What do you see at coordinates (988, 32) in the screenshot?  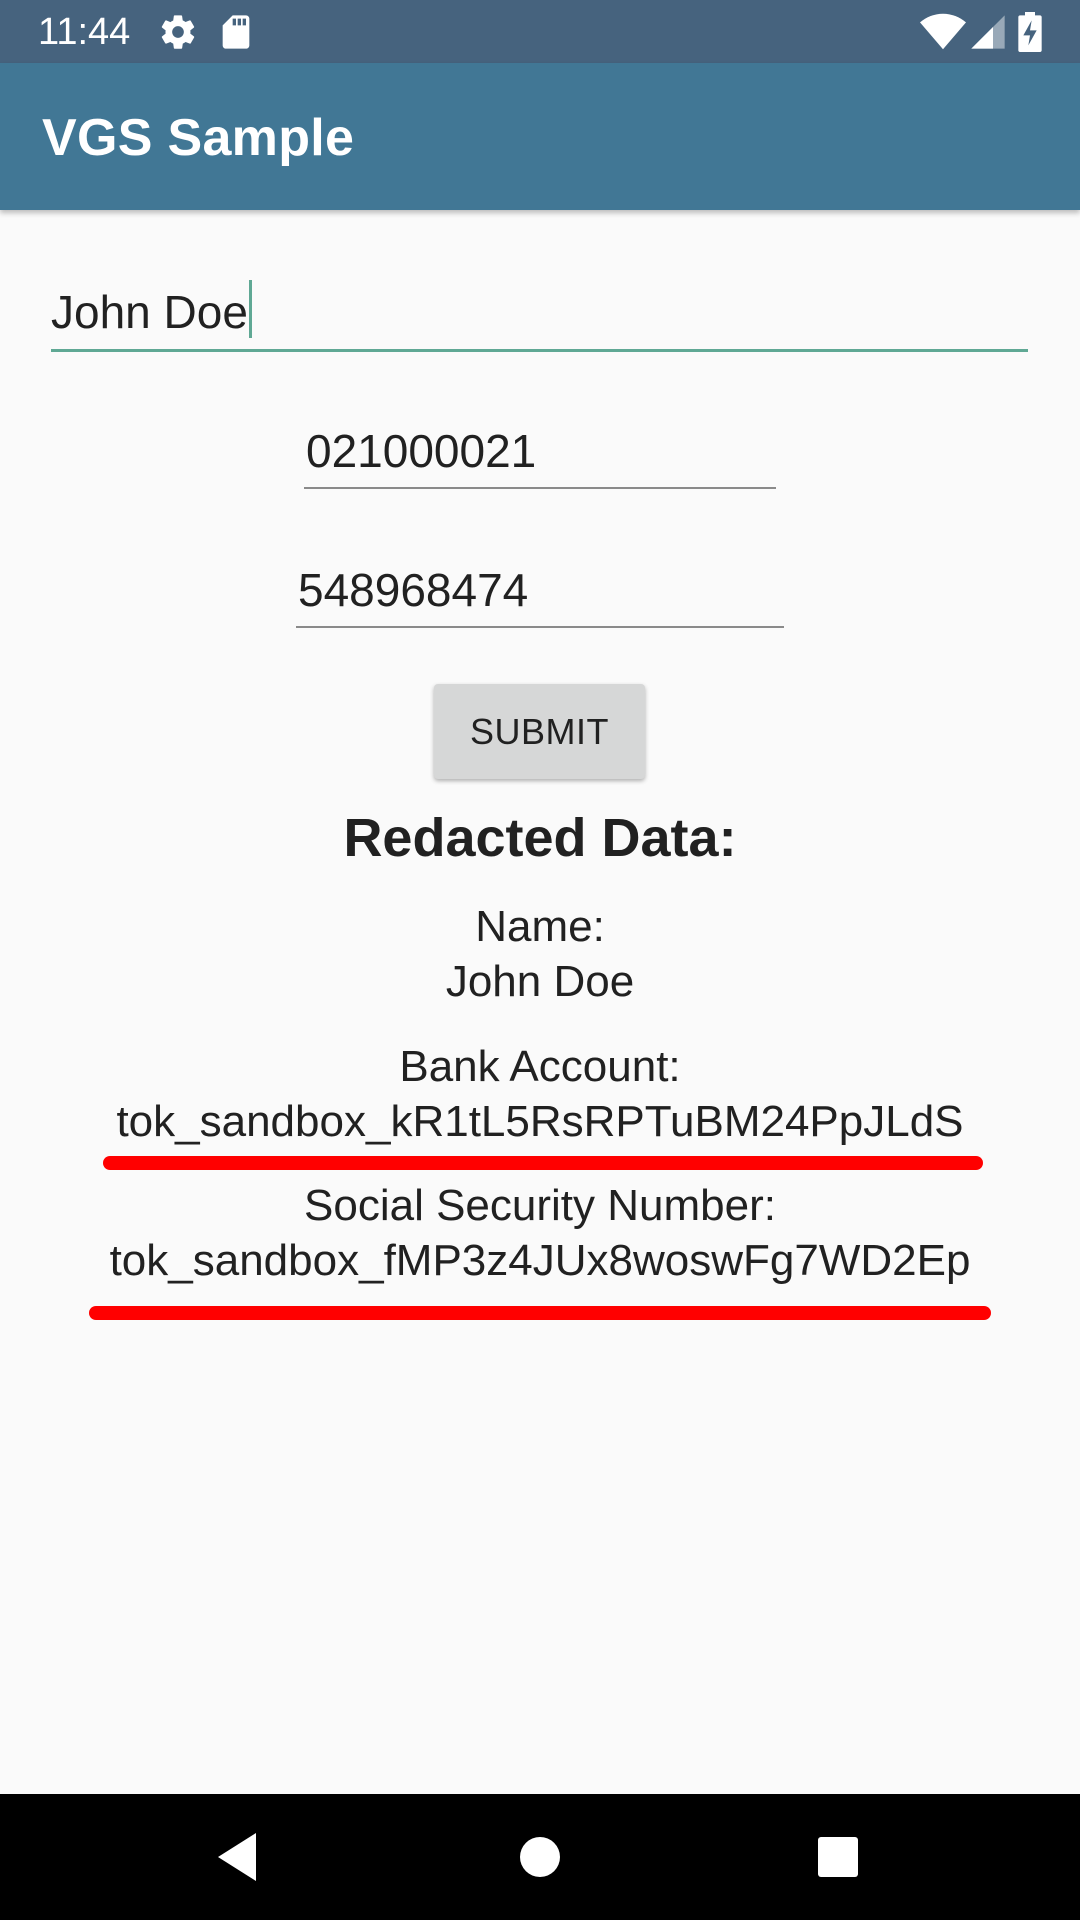 I see `signal-icon` at bounding box center [988, 32].